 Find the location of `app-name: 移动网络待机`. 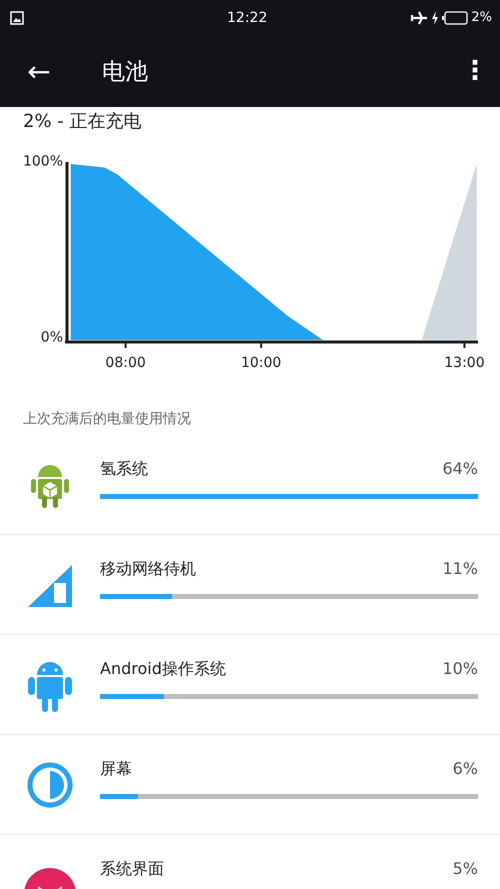

app-name: 移动网络待机 is located at coordinates (148, 569).